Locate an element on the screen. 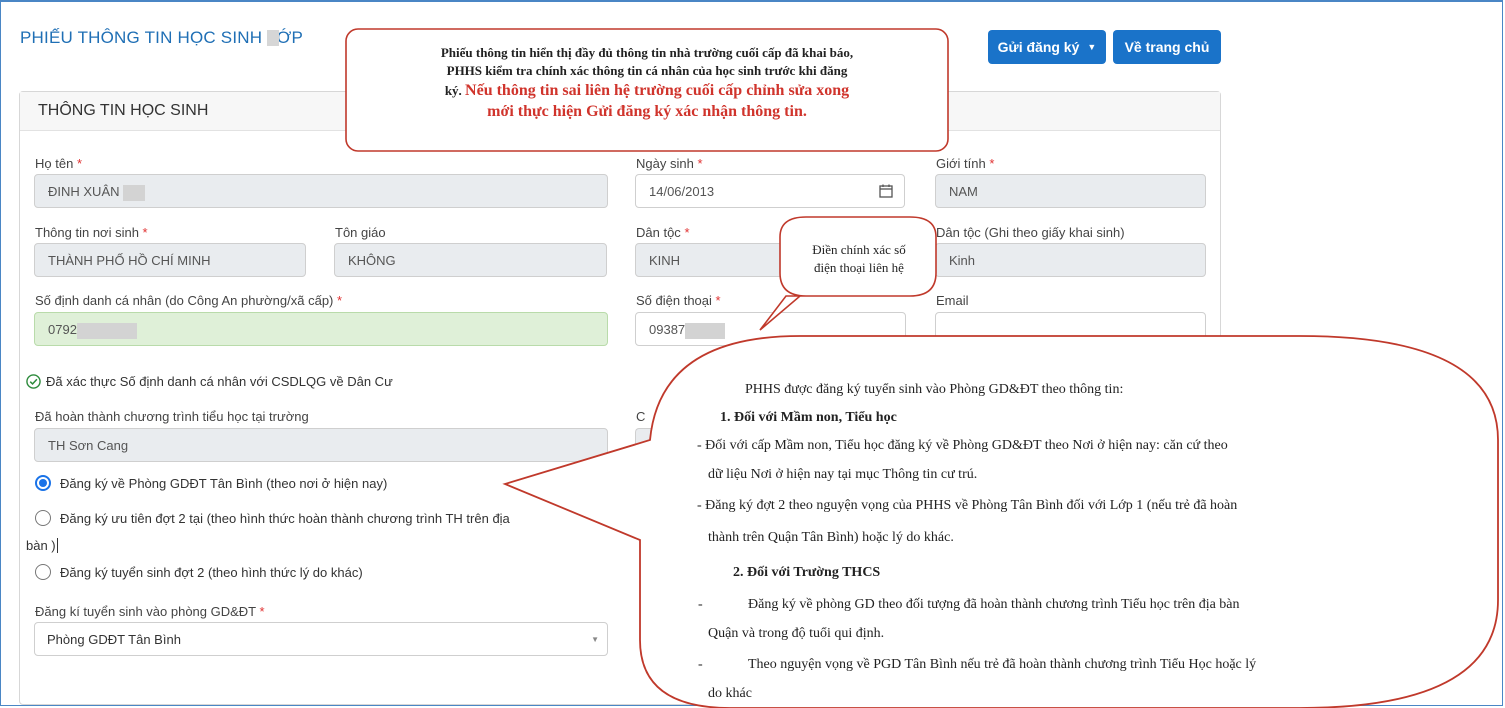  dob-label: Ngày sinh * is located at coordinates (669, 163).